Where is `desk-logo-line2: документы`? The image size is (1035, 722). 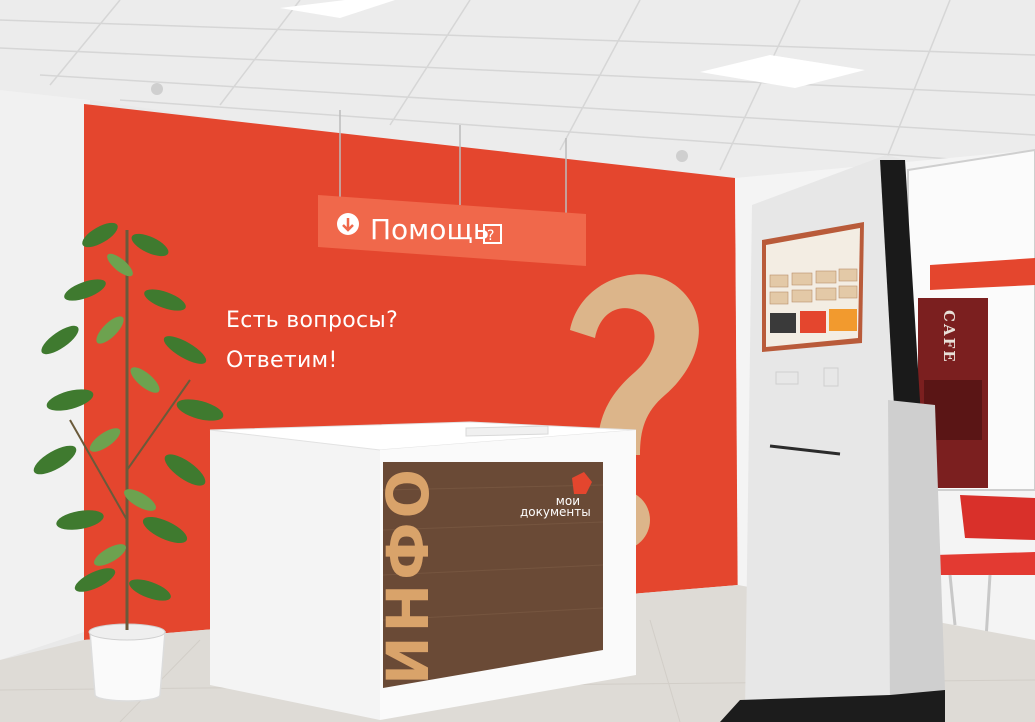 desk-logo-line2: документы is located at coordinates (555, 512).